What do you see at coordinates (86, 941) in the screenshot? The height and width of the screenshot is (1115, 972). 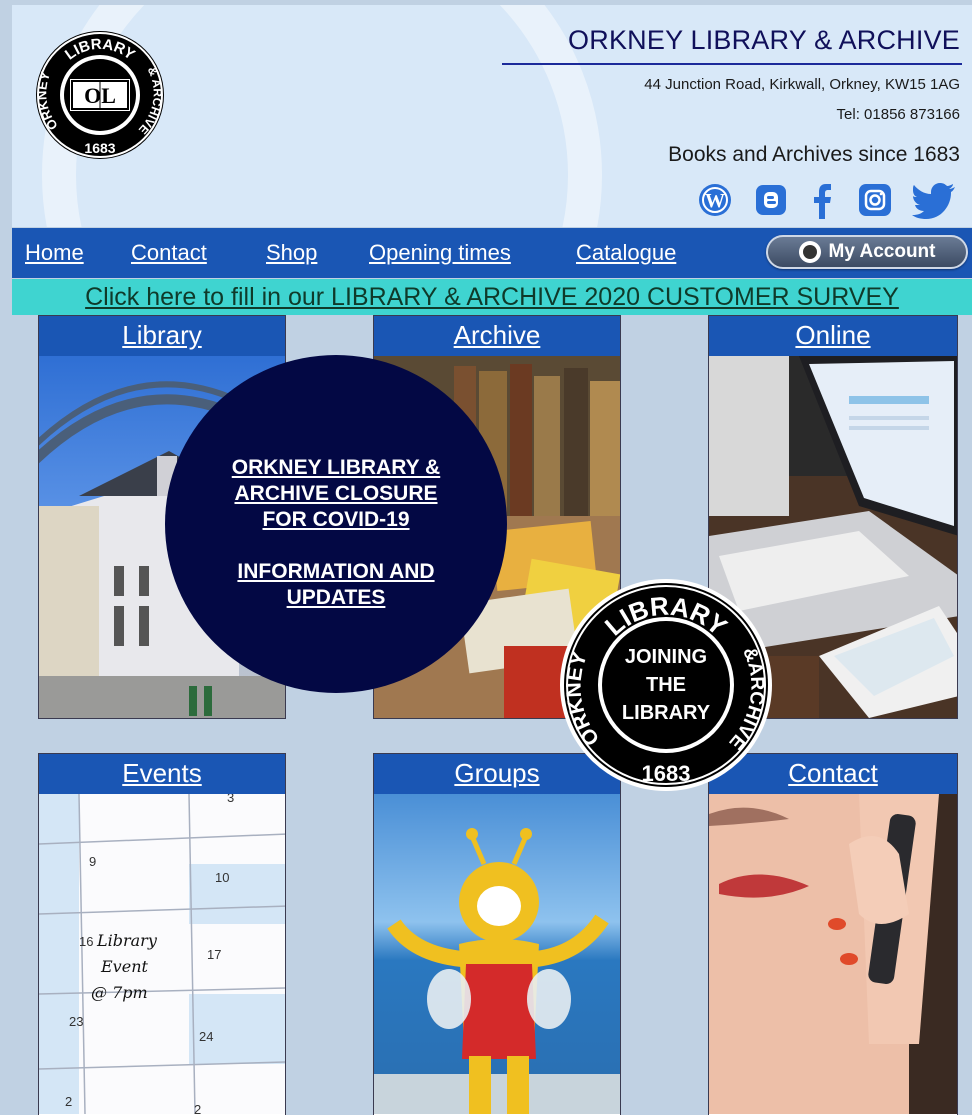 I see `calendar-day: 16` at bounding box center [86, 941].